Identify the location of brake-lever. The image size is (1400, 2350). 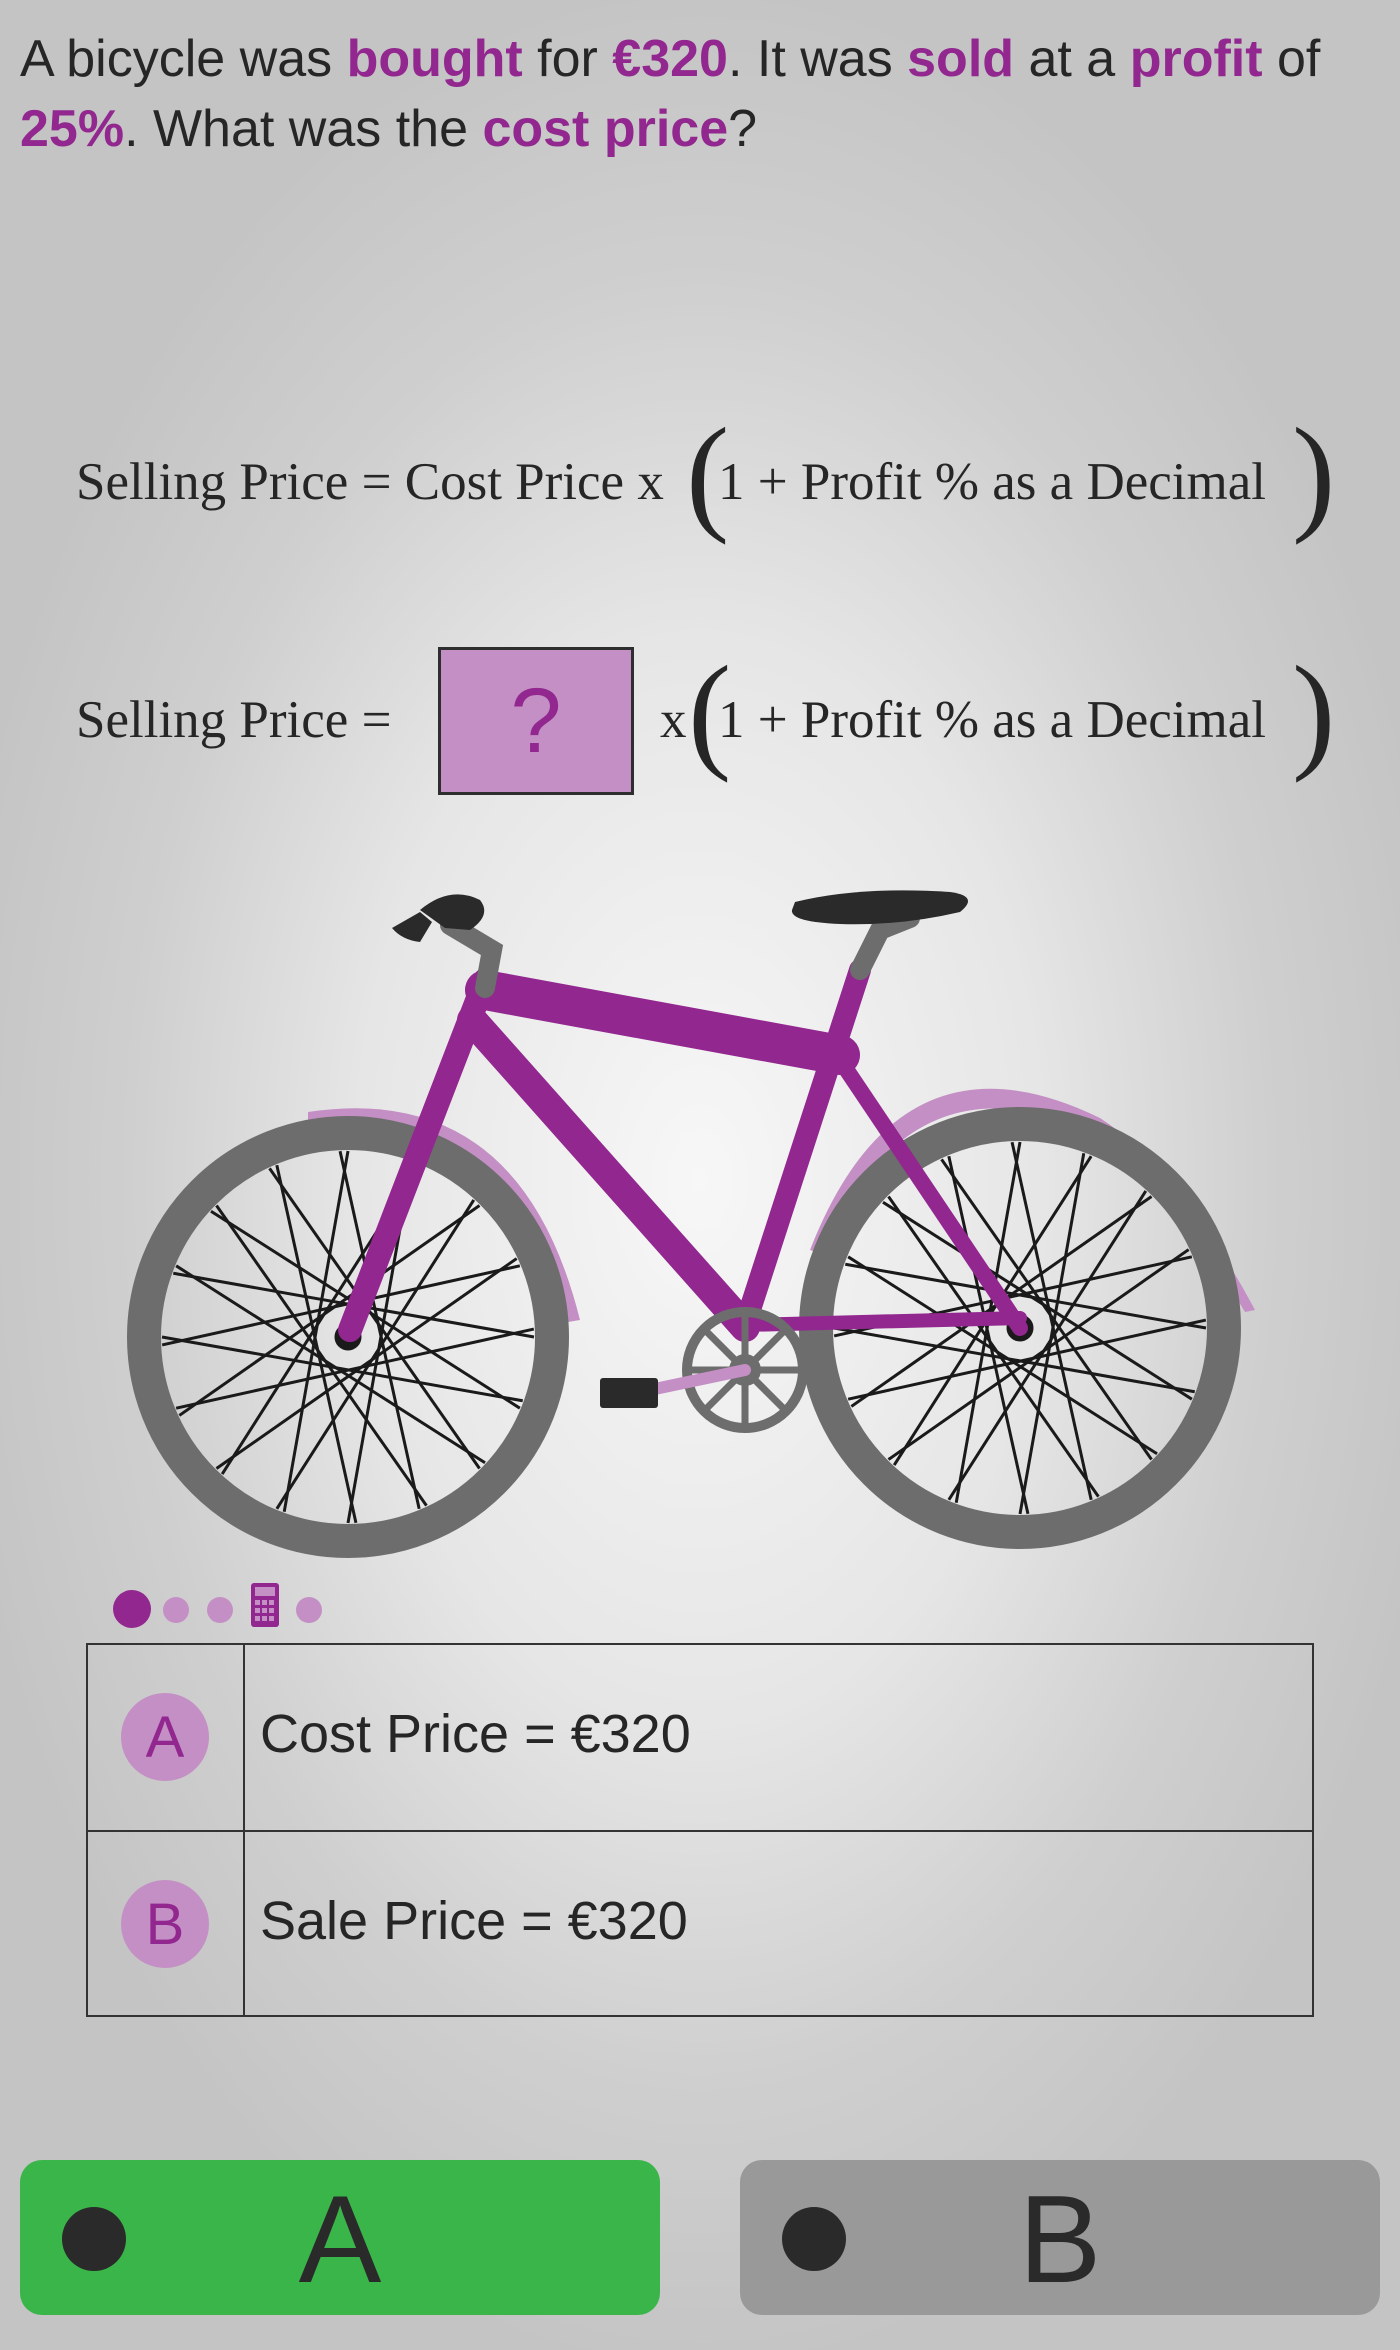
(412, 927).